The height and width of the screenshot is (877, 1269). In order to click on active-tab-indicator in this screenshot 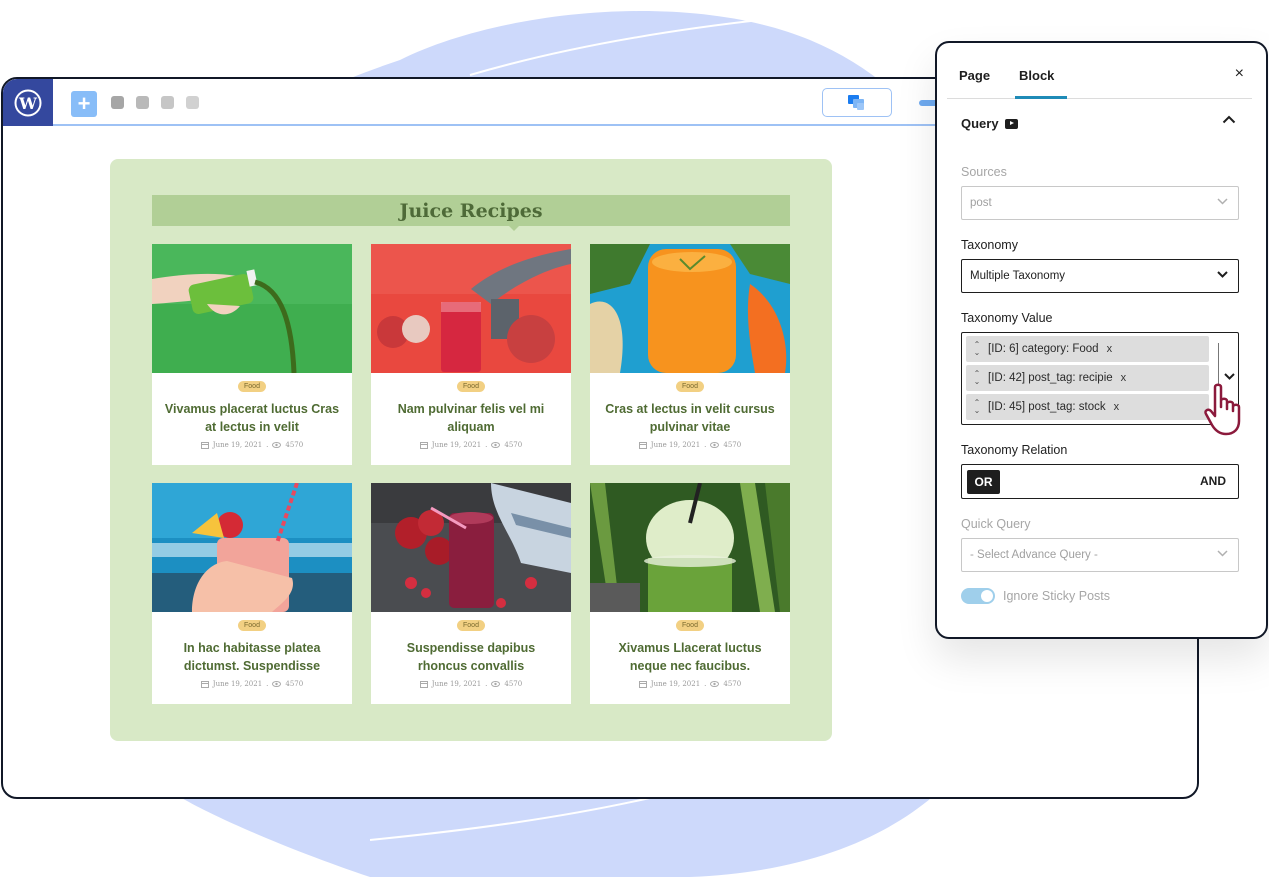, I will do `click(1041, 97)`.